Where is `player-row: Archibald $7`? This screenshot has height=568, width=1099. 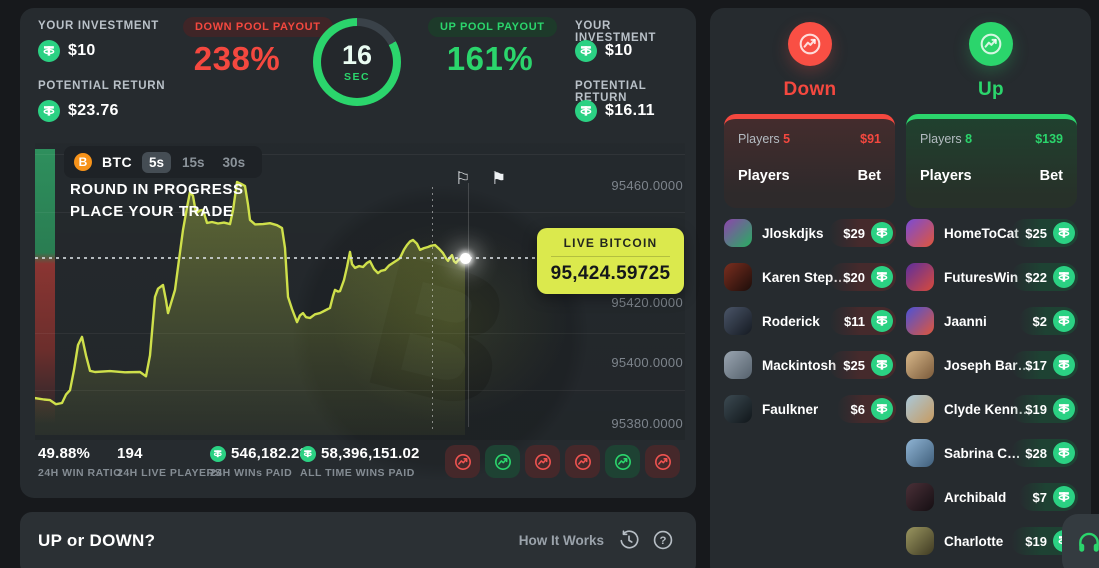 player-row: Archibald $7 is located at coordinates (992, 497).